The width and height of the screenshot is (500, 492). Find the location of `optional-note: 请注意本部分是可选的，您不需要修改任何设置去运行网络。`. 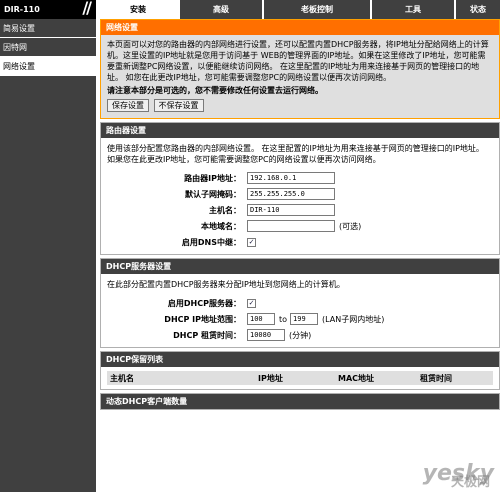

optional-note: 请注意本部分是可选的，您不需要修改任何设置去运行网络。 is located at coordinates (215, 90).